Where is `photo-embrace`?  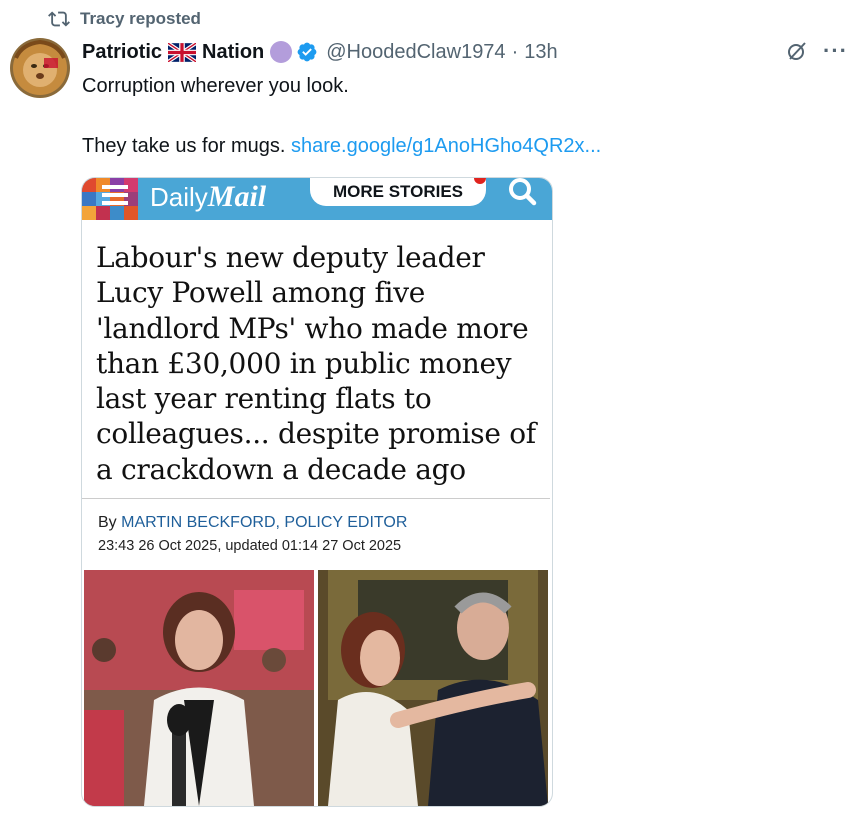 photo-embrace is located at coordinates (433, 688).